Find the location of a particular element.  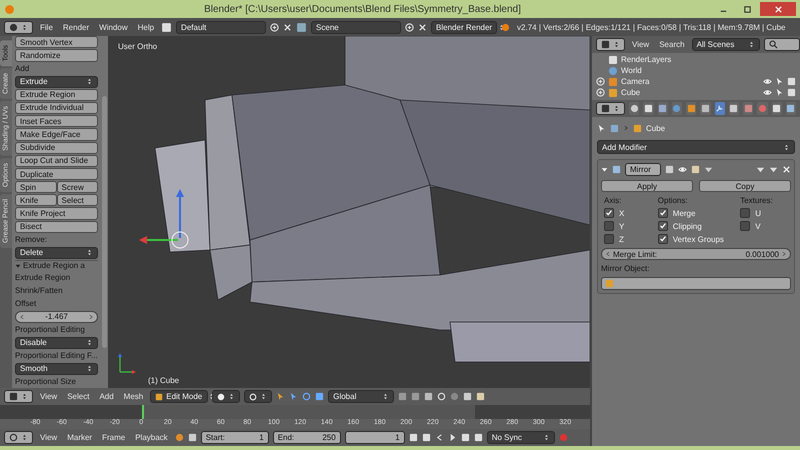

menu-item: Window is located at coordinates (113, 27).